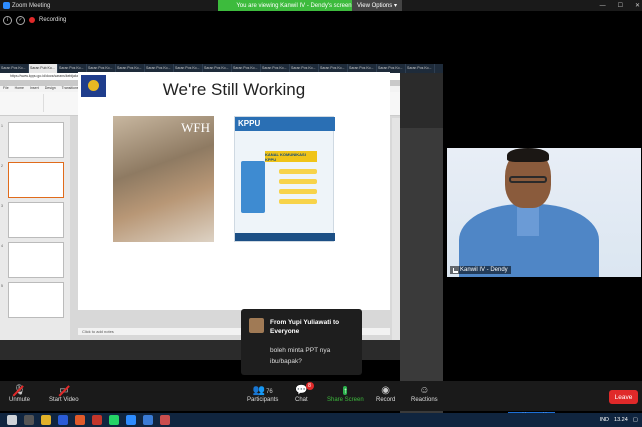 The image size is (642, 427). I want to click on participants-icon: 👥76, so click(262, 390).